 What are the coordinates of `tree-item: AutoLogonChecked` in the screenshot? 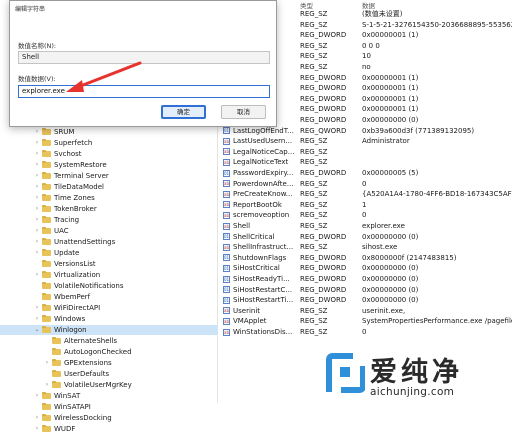 It's located at (88, 352).